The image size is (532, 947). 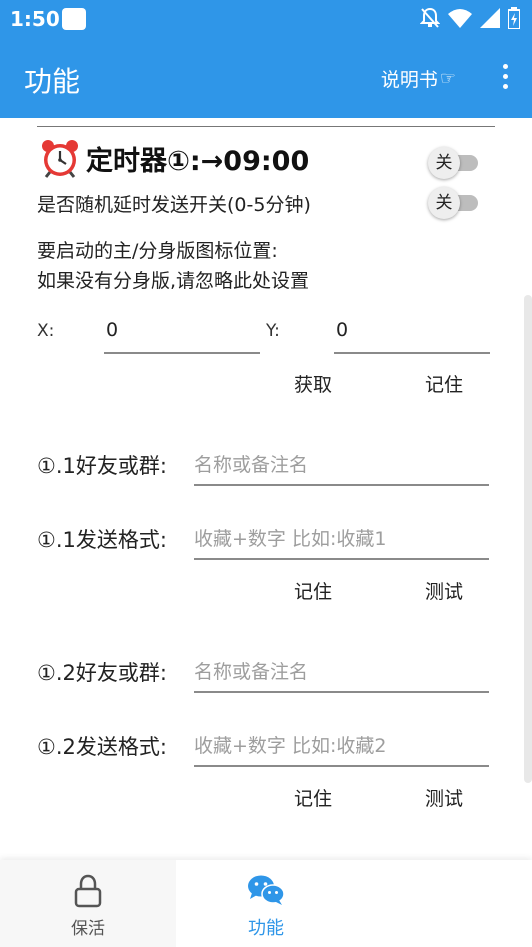 What do you see at coordinates (46, 331) in the screenshot?
I see `x-label: X:` at bounding box center [46, 331].